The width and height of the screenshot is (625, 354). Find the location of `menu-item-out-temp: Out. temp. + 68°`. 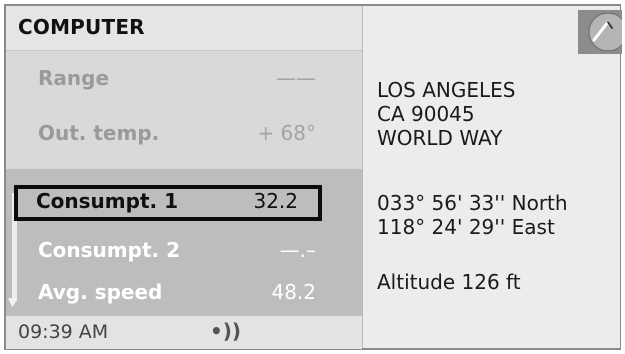

menu-item-out-temp: Out. temp. + 68° is located at coordinates (171, 134).